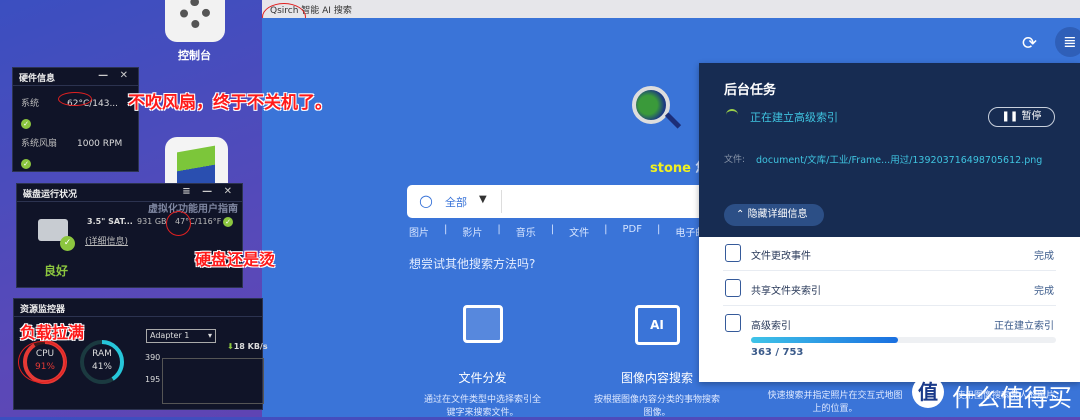 The image size is (1080, 420). I want to click on current-task: 正在建立高级索引, so click(794, 117).